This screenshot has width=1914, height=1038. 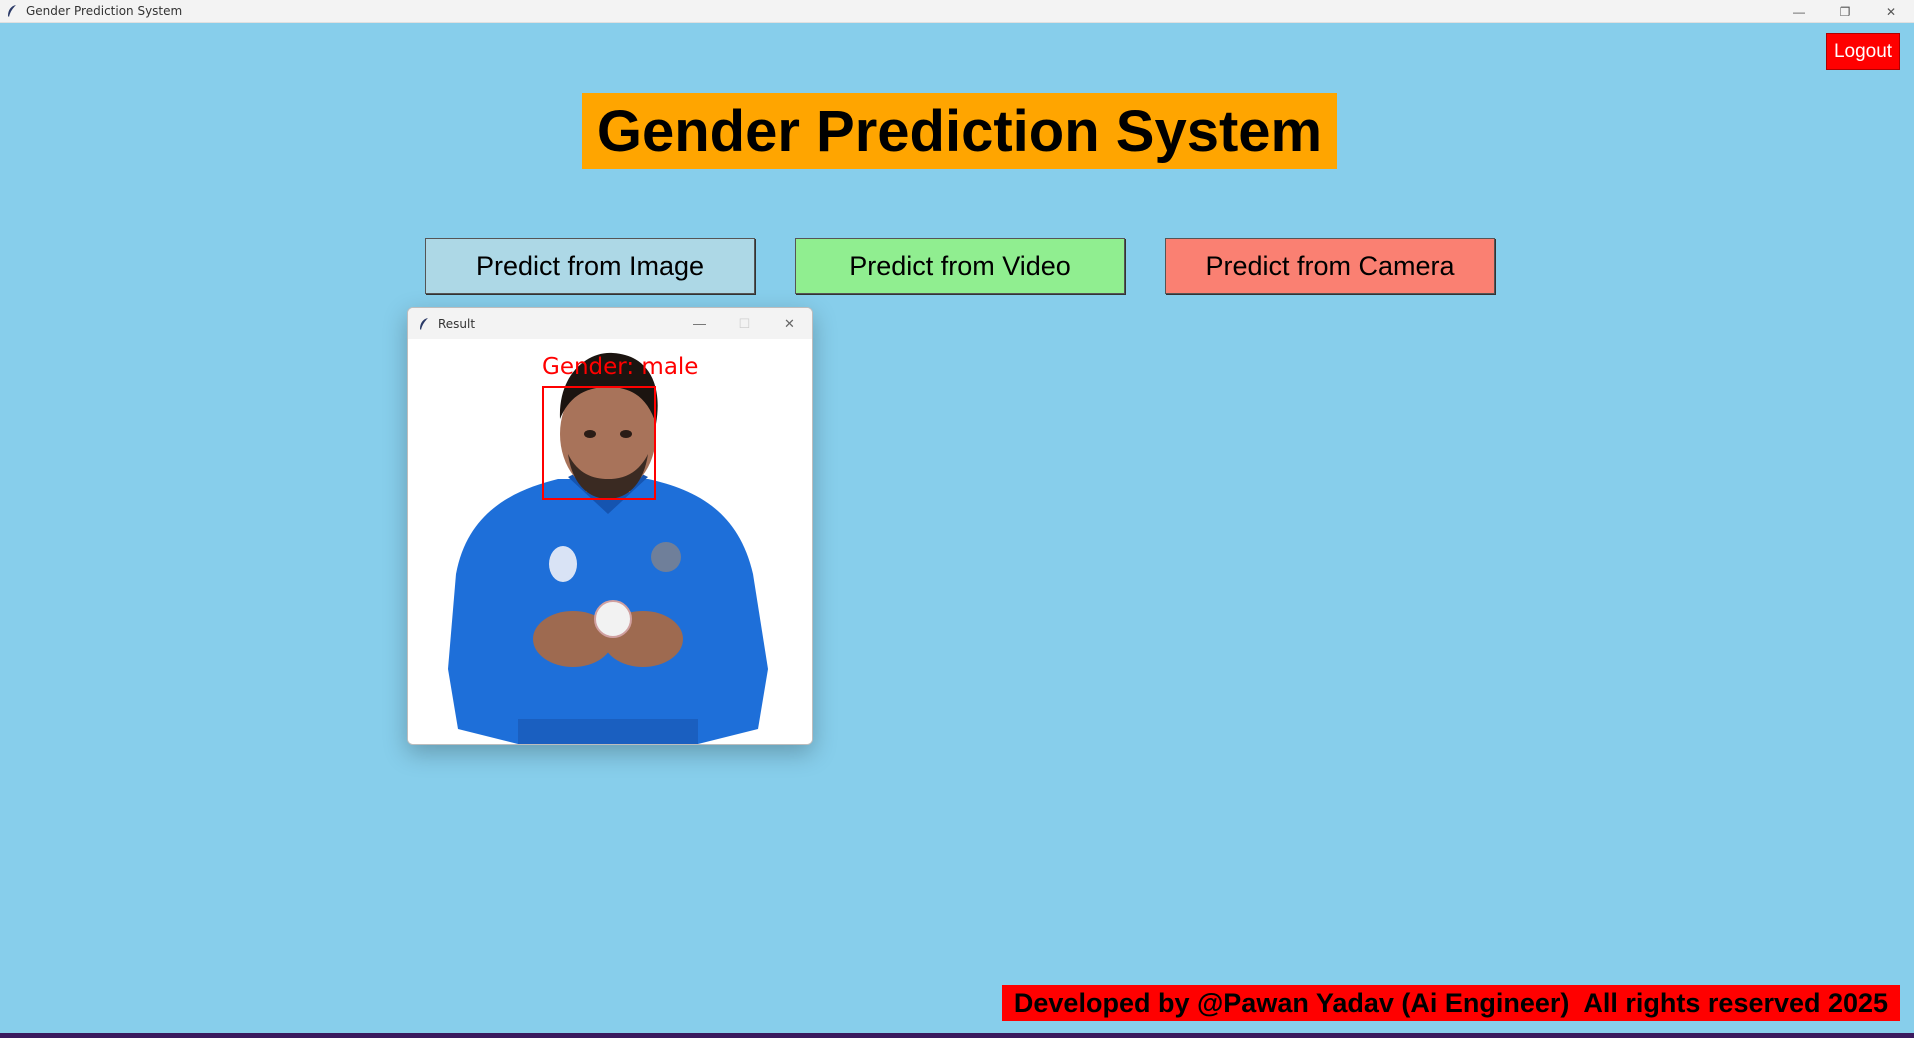 I want to click on minimize-button: —, so click(x=1799, y=11).